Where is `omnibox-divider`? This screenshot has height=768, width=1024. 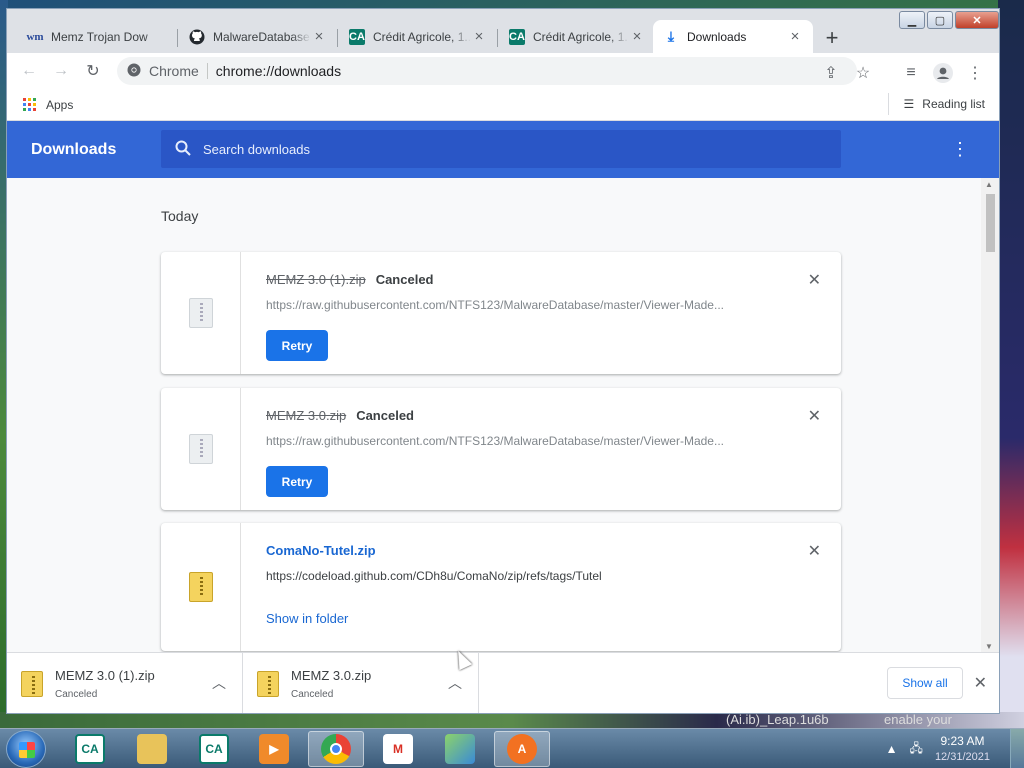
omnibox-divider is located at coordinates (207, 71).